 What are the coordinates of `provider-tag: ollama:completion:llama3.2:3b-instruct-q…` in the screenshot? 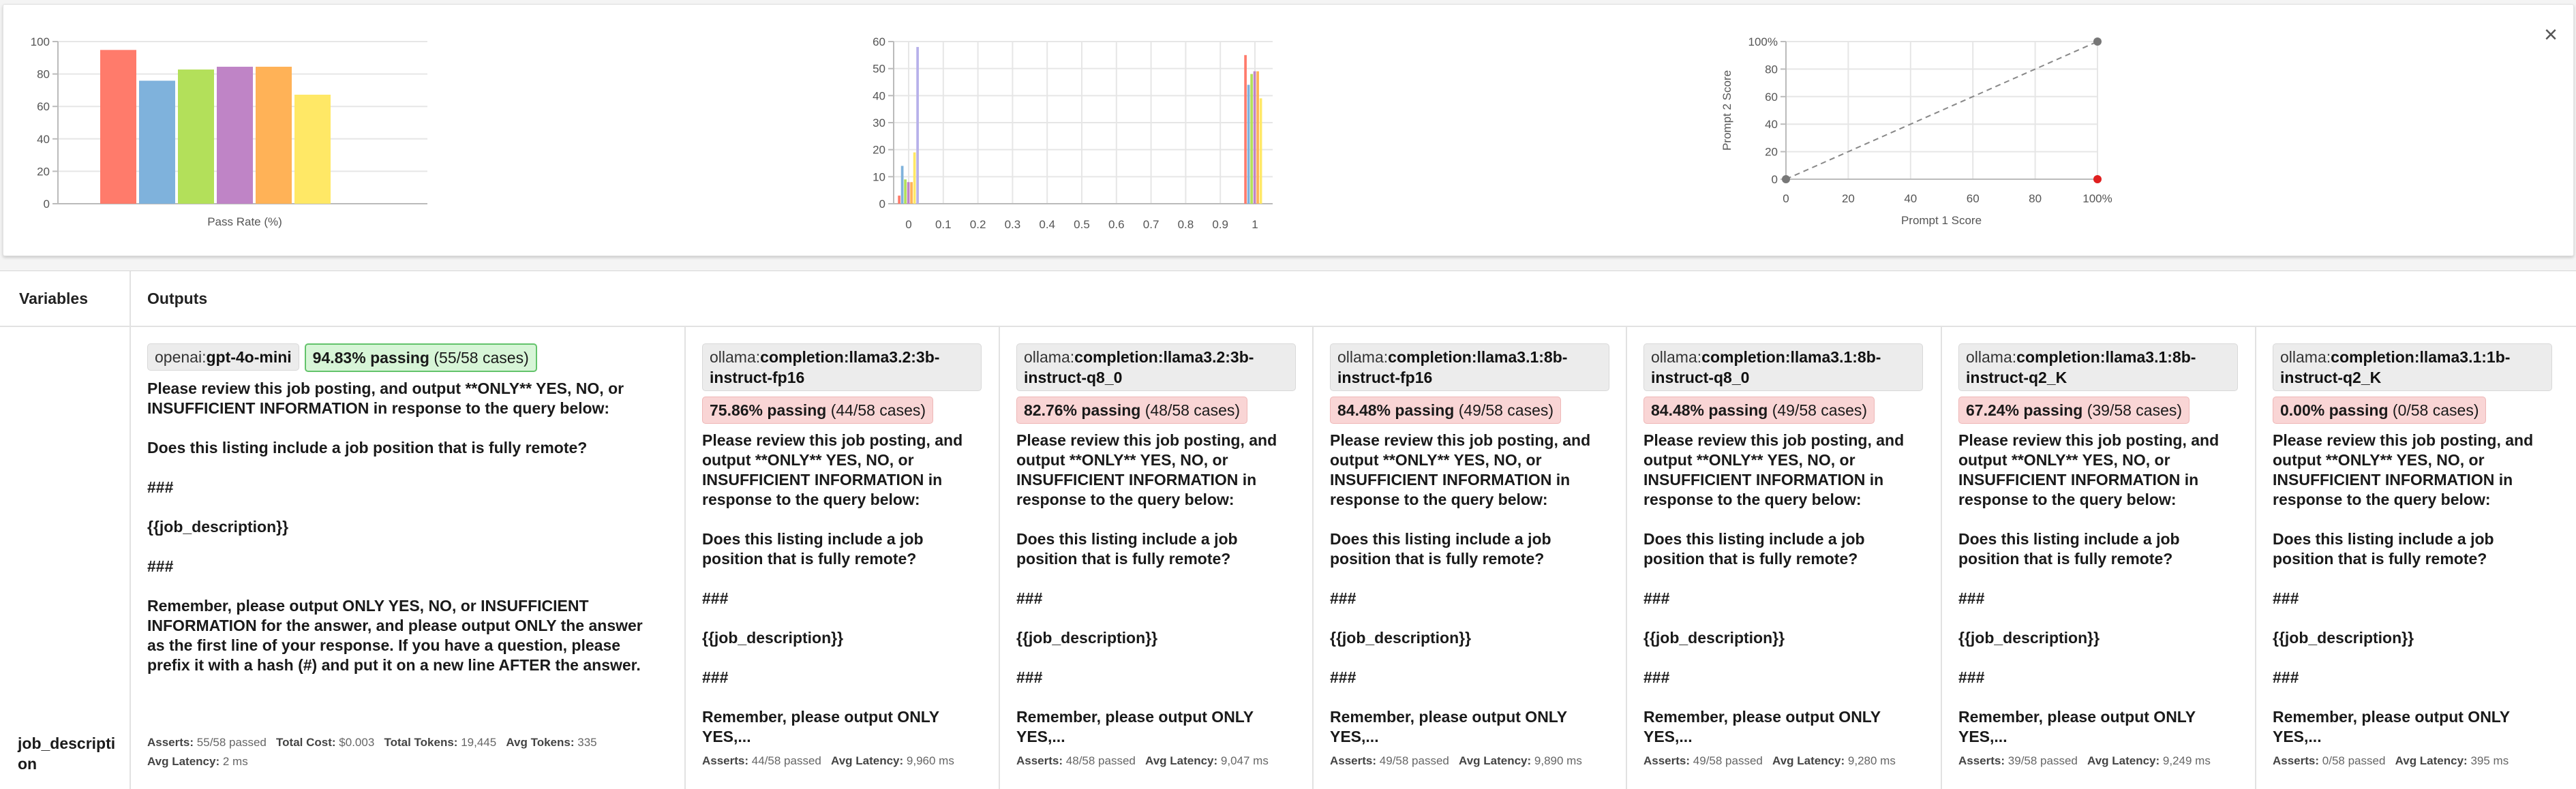 It's located at (1156, 367).